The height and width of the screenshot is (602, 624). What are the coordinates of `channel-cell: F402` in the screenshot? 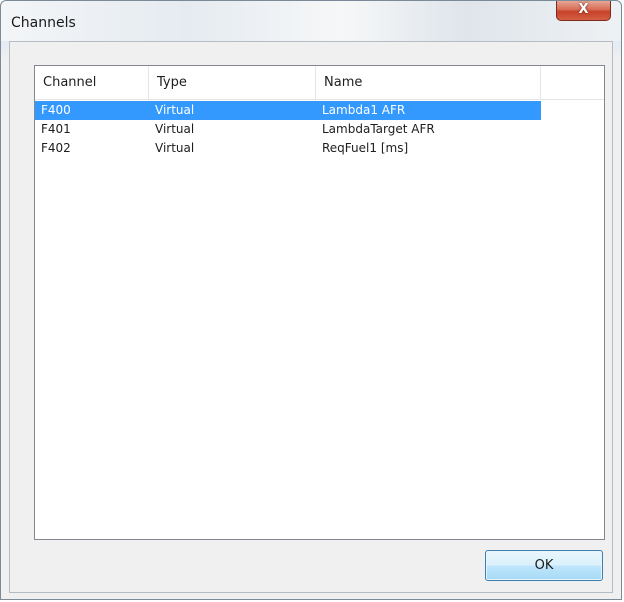 It's located at (56, 148).